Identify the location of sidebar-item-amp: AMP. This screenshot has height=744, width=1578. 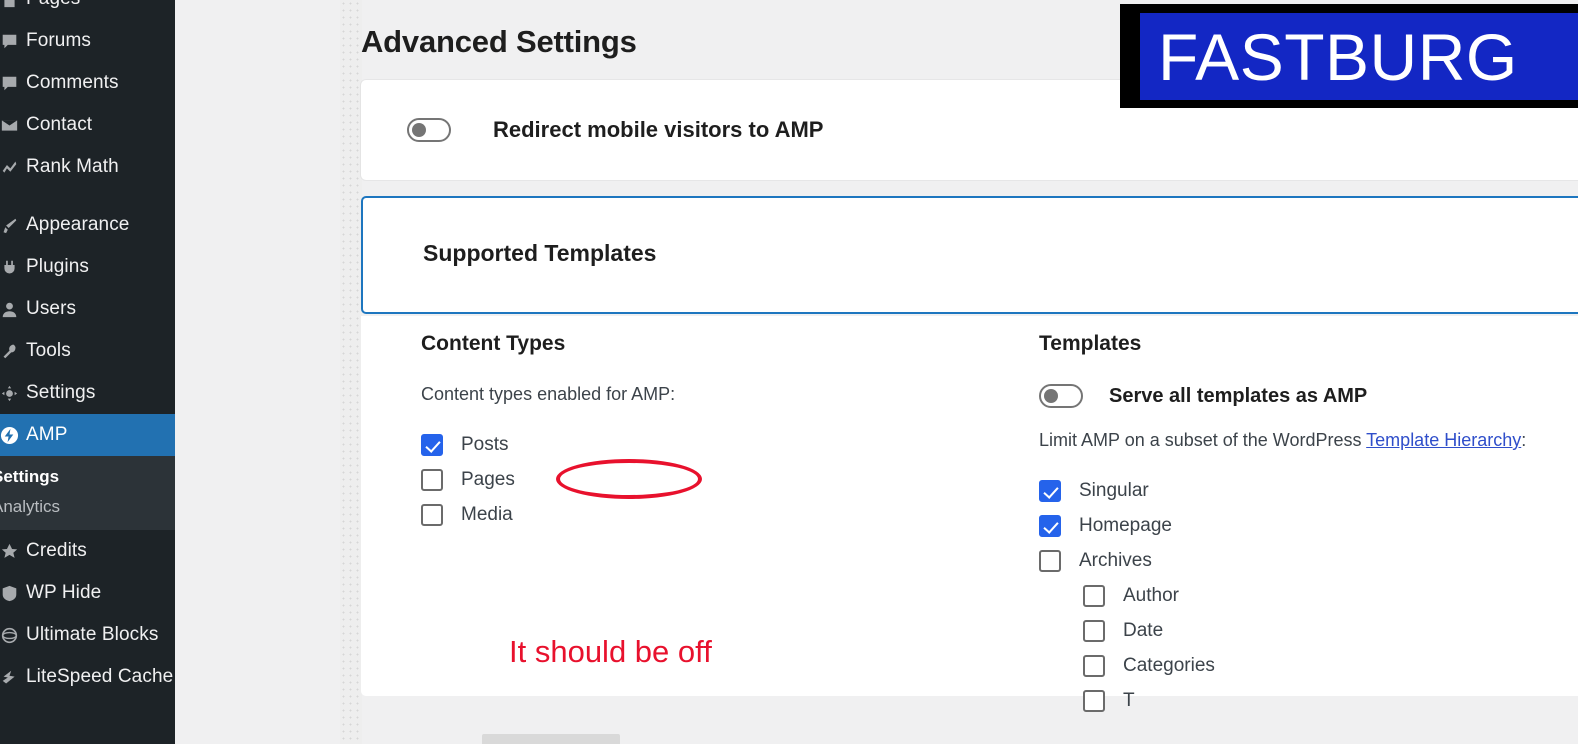
(87, 435).